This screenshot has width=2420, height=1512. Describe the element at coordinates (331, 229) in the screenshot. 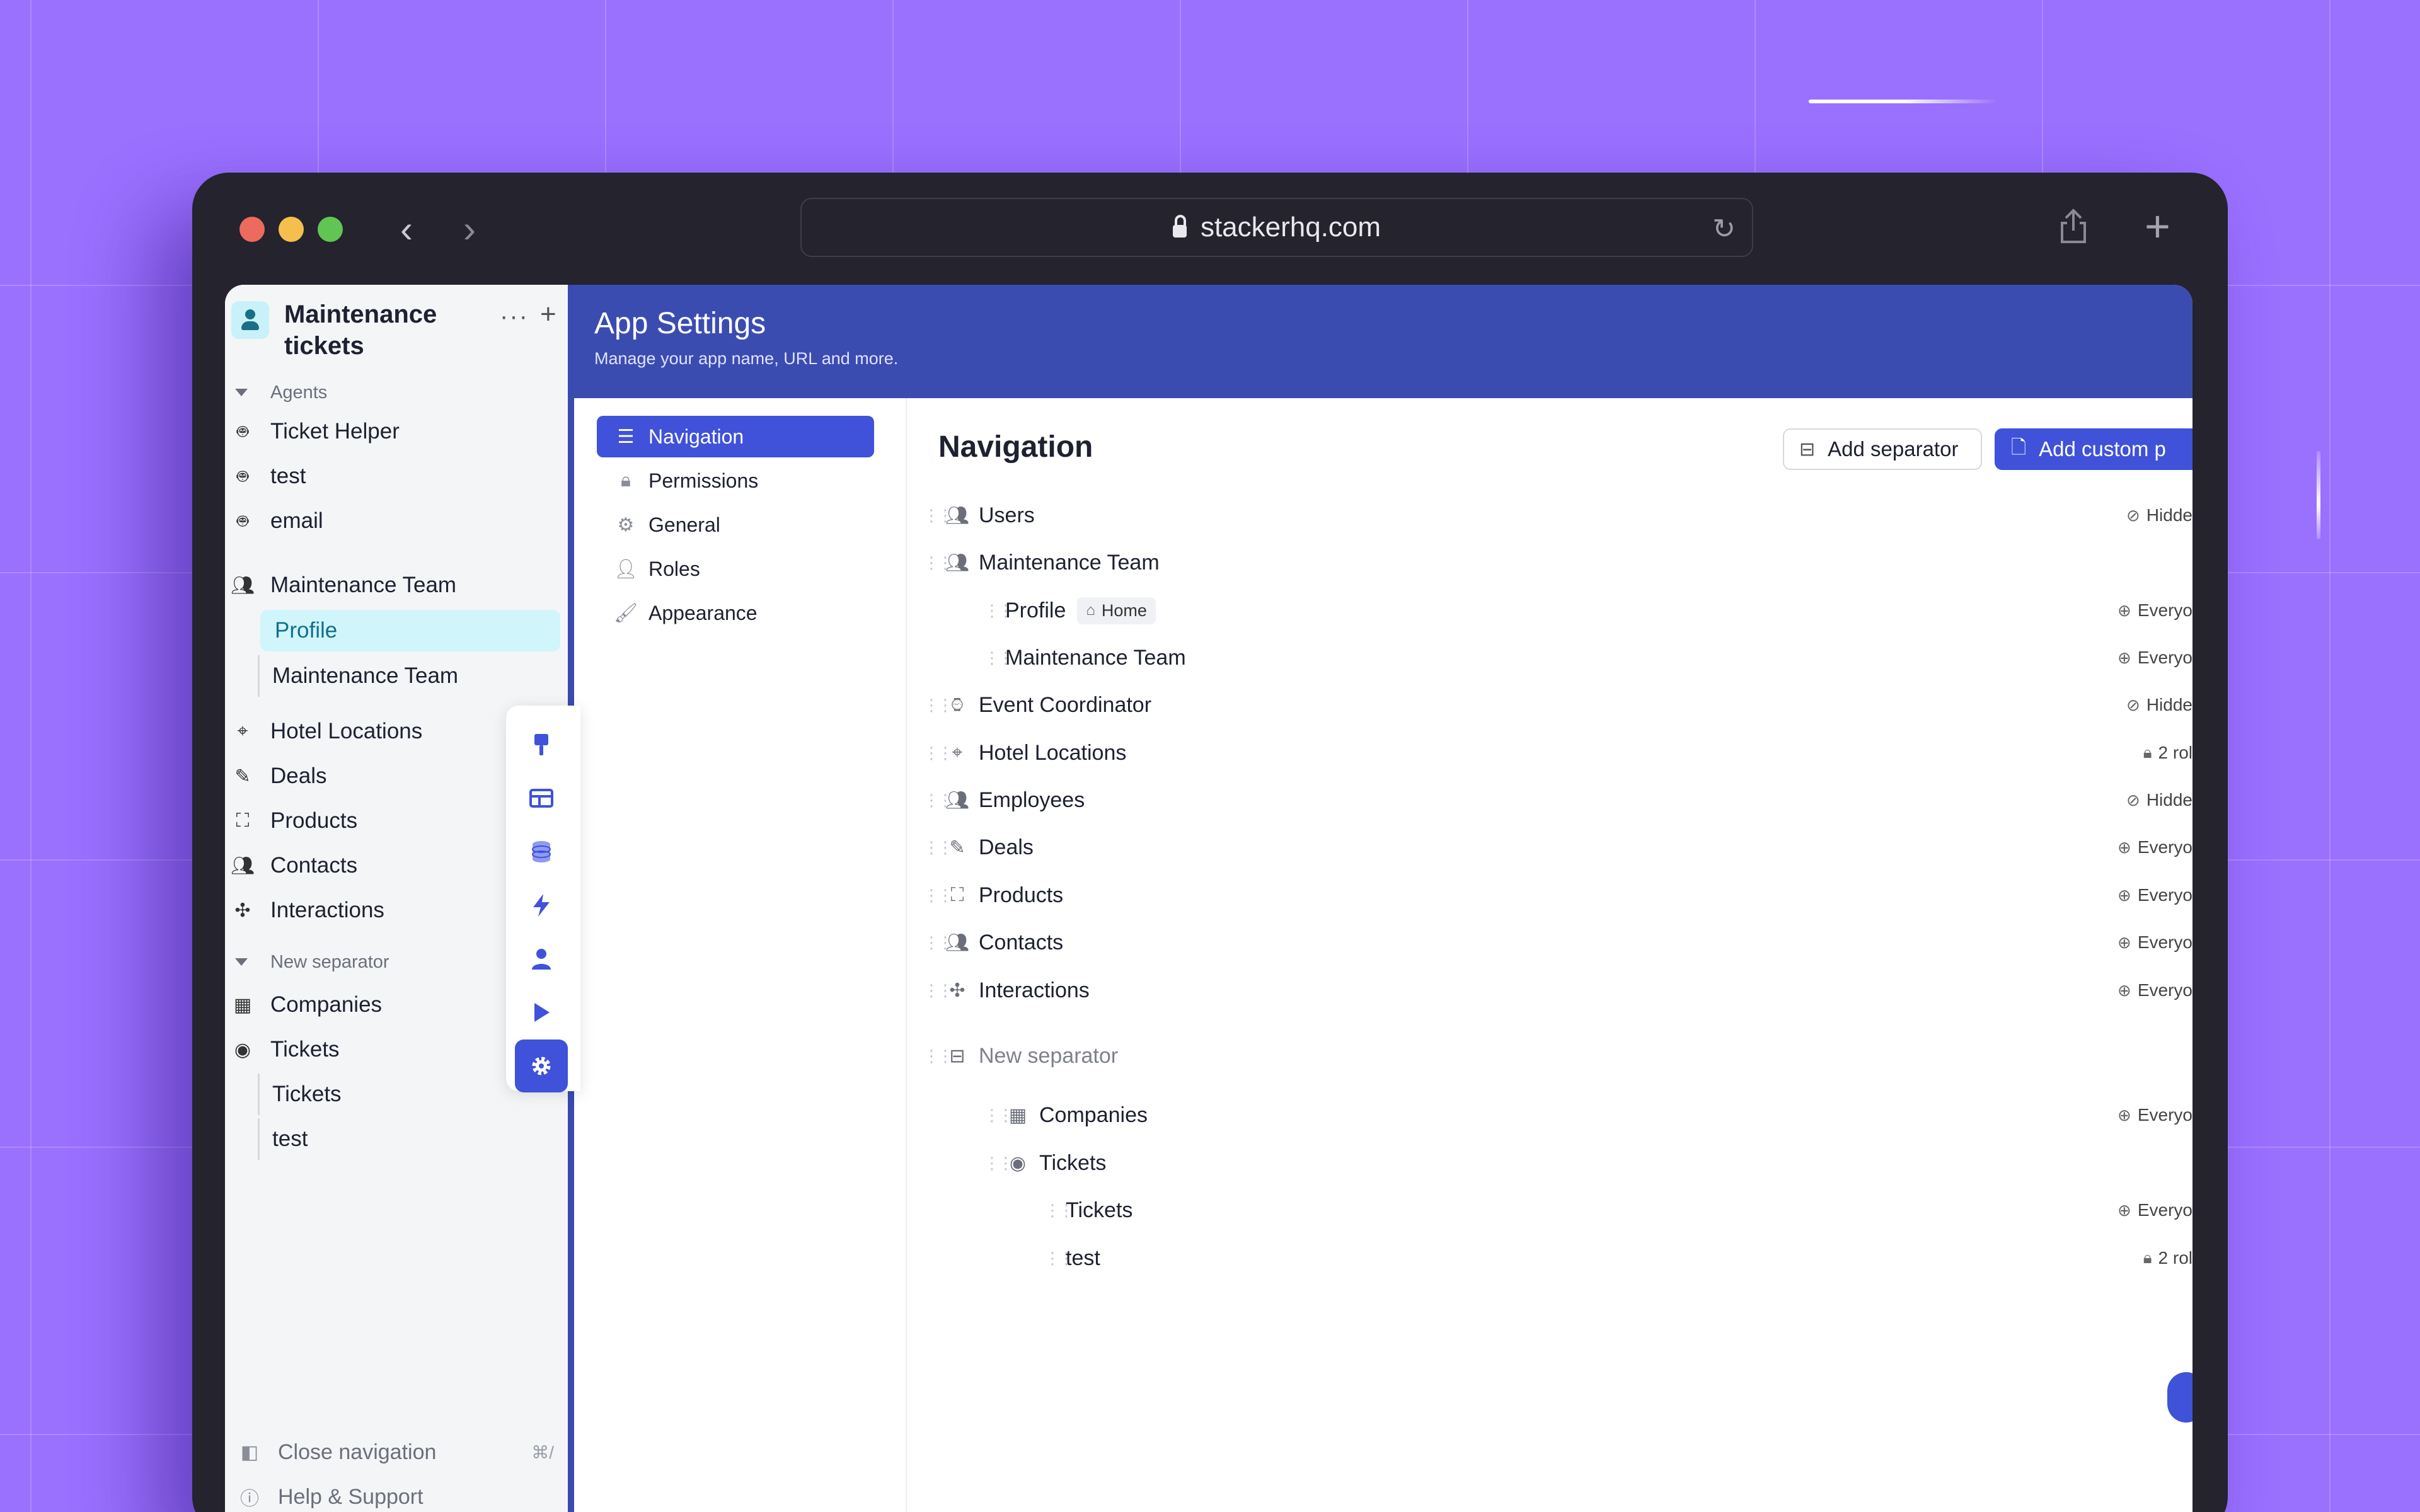

I see `maximize-window-button` at that location.